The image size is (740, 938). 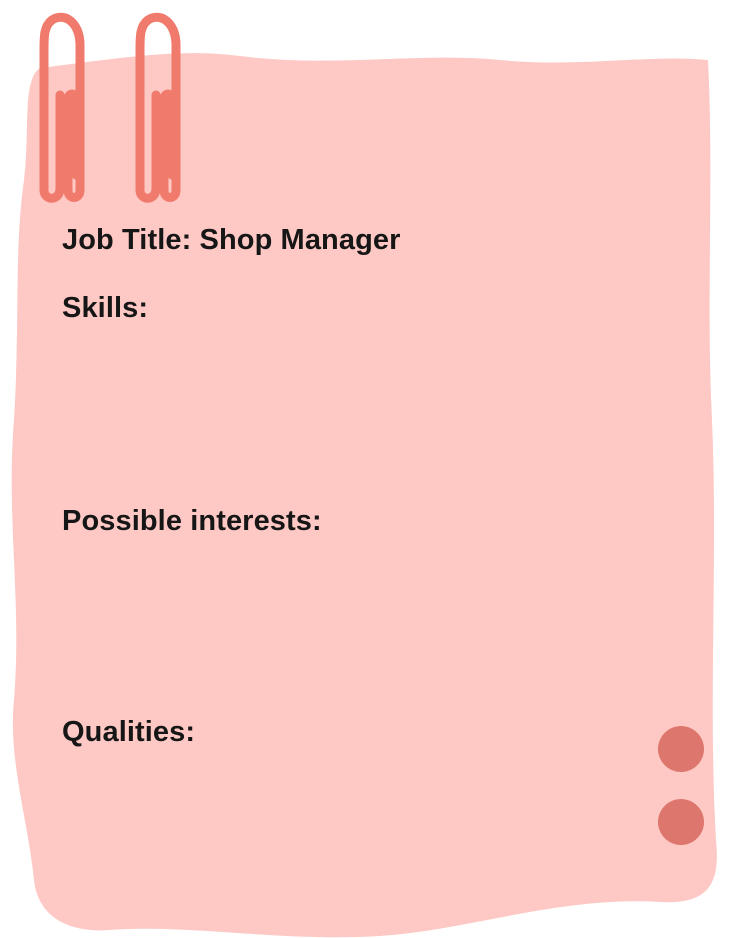 I want to click on interests-heading: Possible interests:, so click(x=192, y=521).